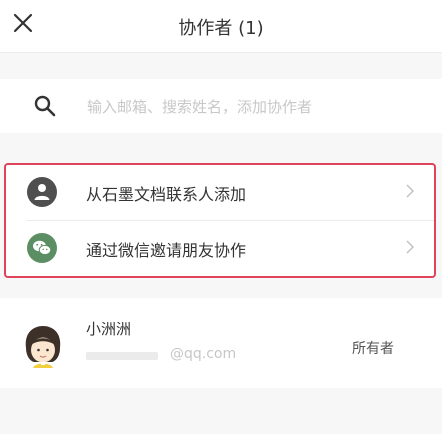 The height and width of the screenshot is (434, 442). I want to click on email-redaction, so click(122, 356).